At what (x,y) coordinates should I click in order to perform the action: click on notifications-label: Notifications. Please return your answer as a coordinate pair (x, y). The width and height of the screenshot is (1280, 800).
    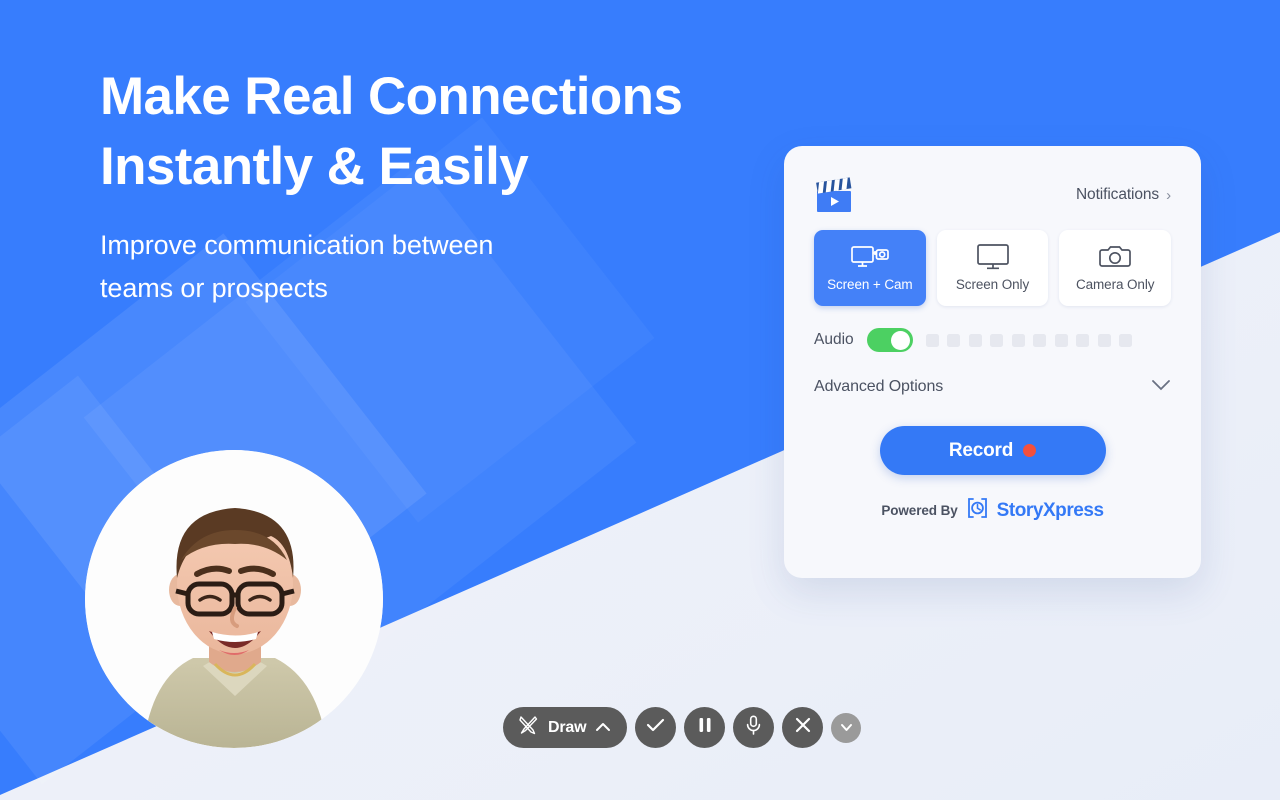
    Looking at the image, I should click on (1117, 194).